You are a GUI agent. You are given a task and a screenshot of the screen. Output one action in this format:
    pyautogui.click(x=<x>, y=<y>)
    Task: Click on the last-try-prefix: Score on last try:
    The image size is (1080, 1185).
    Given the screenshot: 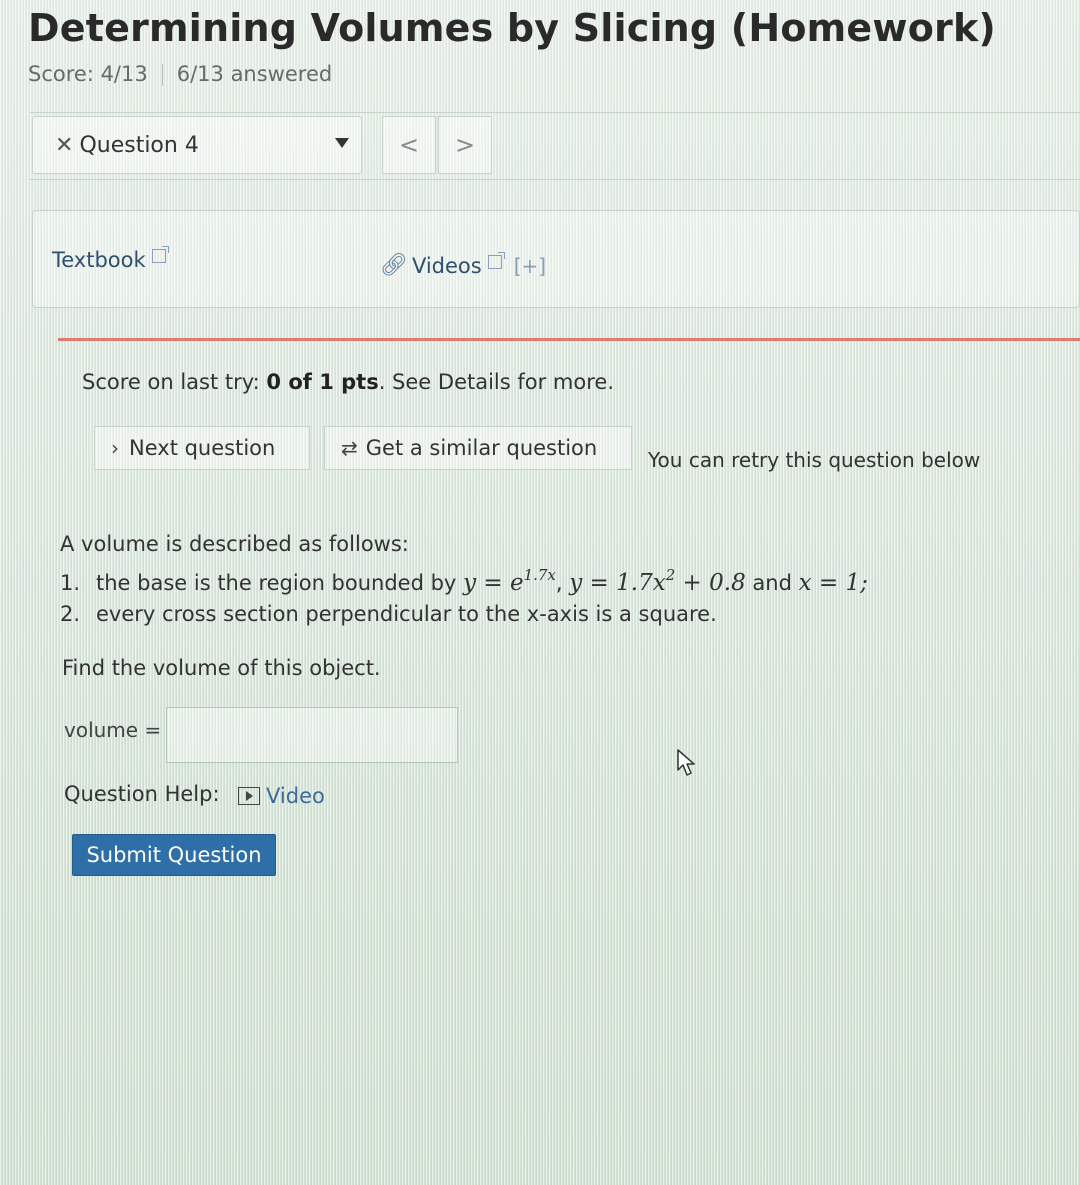 What is the action you would take?
    pyautogui.click(x=174, y=382)
    